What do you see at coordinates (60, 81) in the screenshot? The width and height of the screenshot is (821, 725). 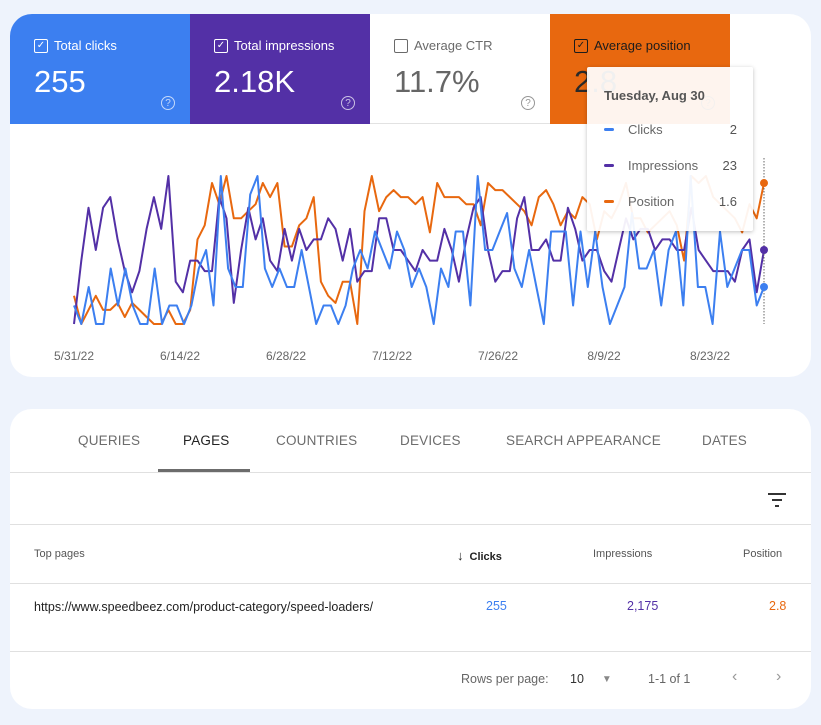 I see `metric-value: 255` at bounding box center [60, 81].